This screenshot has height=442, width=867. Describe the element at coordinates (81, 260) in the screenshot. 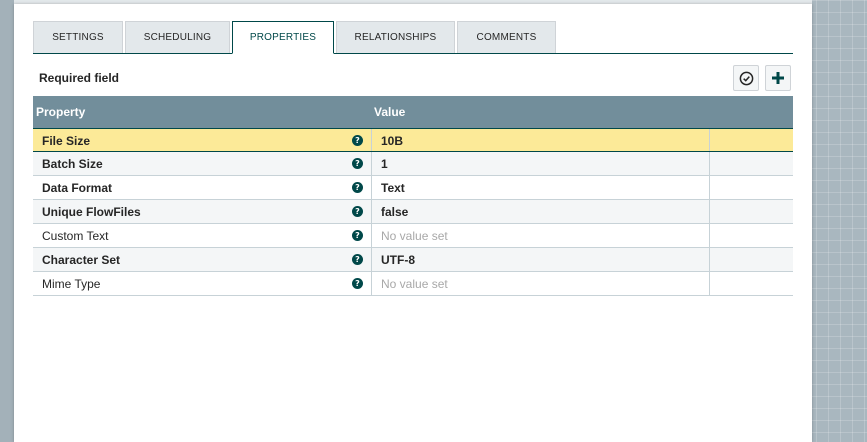

I see `property-name: Character Set` at that location.